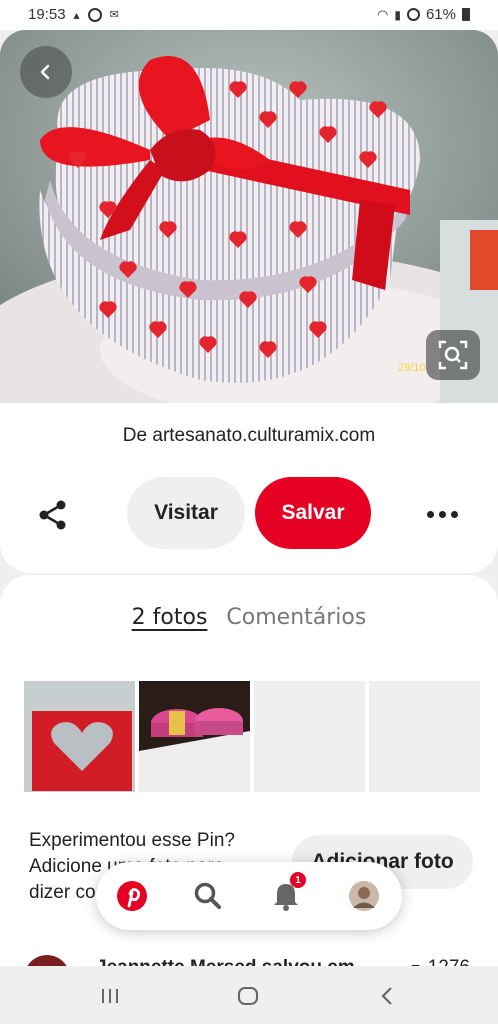  I want to click on save-button: Salvar, so click(313, 513).